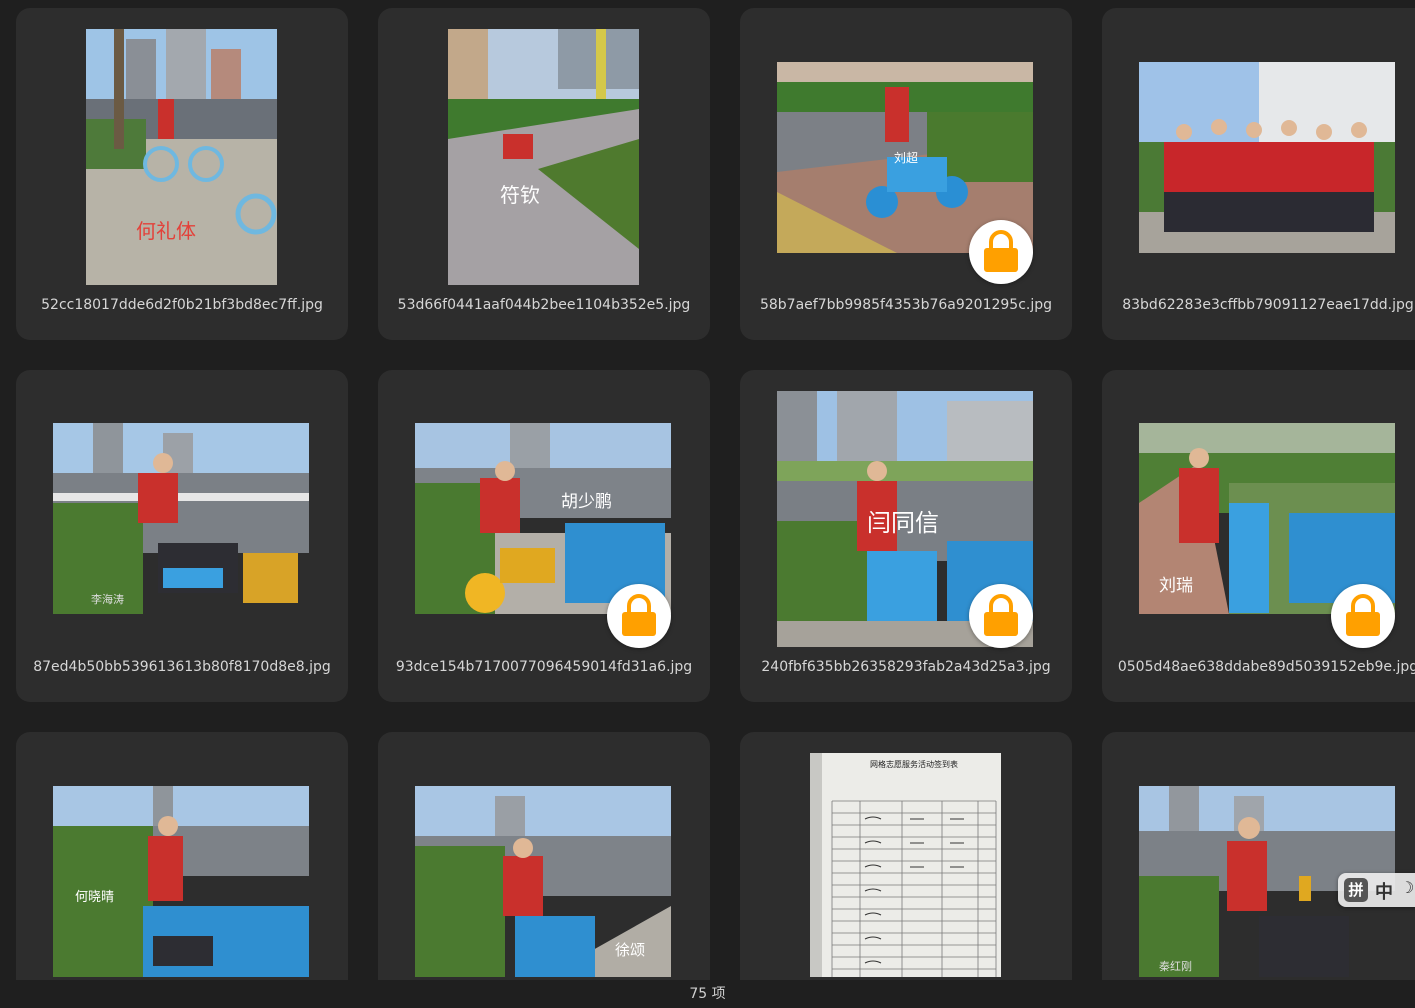 The width and height of the screenshot is (1415, 1008). What do you see at coordinates (544, 536) in the screenshot?
I see `thumbnail-card: 胡少鹏 93dce154b7170077096459014fd31a6.jpg` at bounding box center [544, 536].